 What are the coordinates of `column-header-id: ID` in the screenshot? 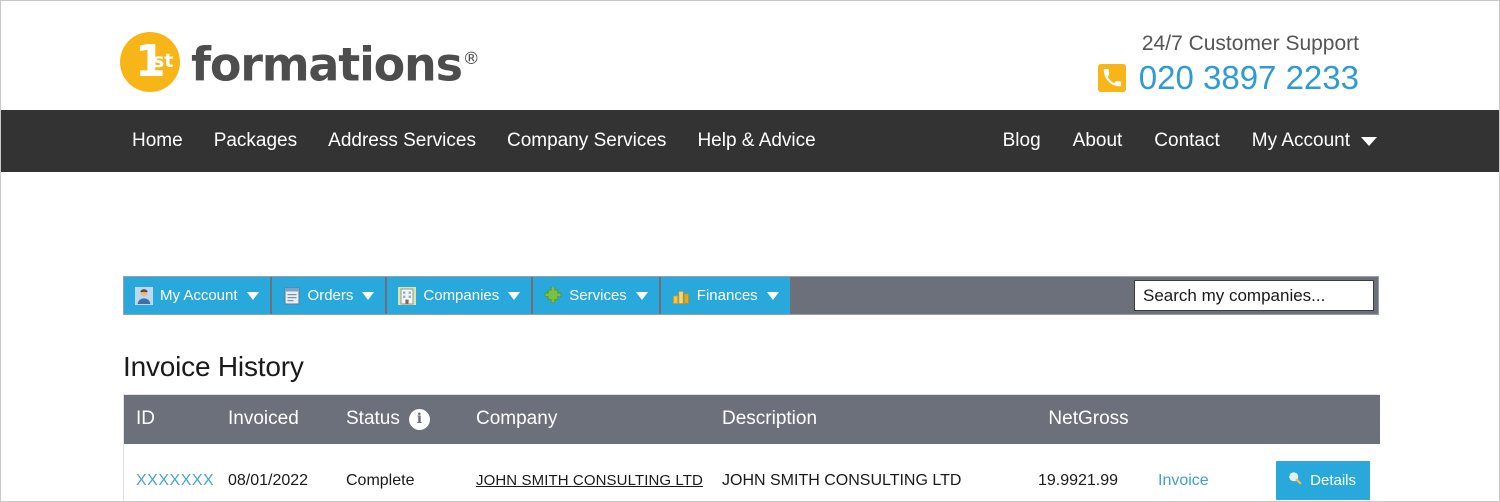 It's located at (176, 419).